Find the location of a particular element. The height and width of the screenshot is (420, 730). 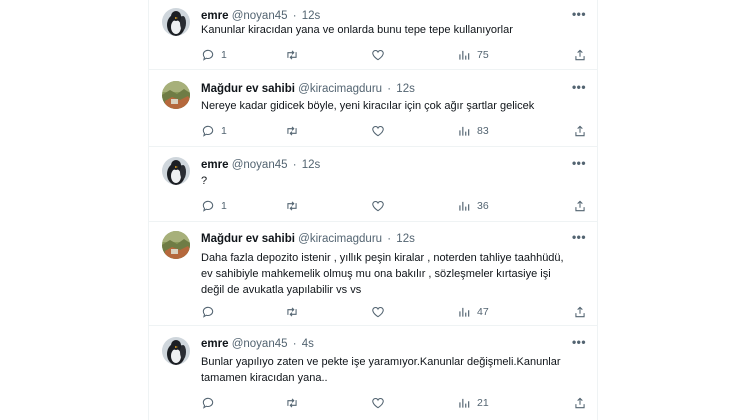

tweet: emre @noyan45 · 12s ••• ? 1 36 is located at coordinates (373, 184).